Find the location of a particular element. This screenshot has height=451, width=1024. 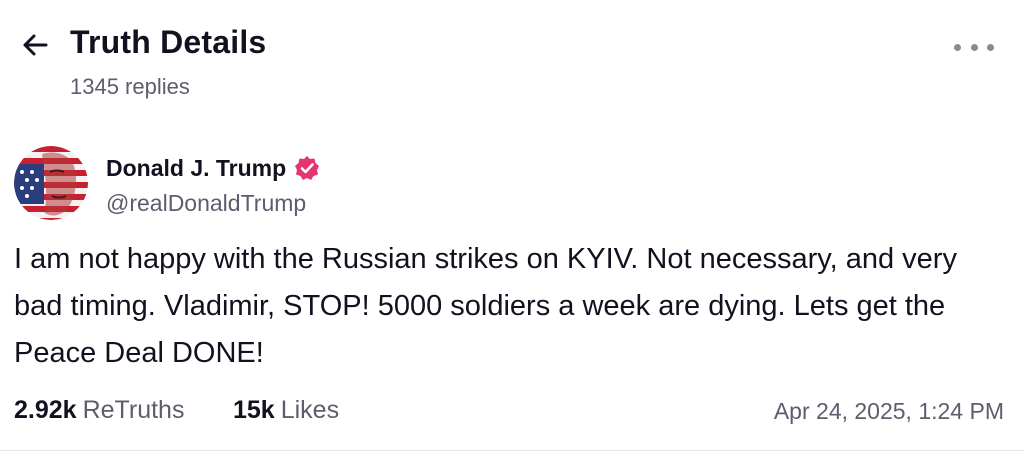

likes-stat: 15k Likes is located at coordinates (286, 410).